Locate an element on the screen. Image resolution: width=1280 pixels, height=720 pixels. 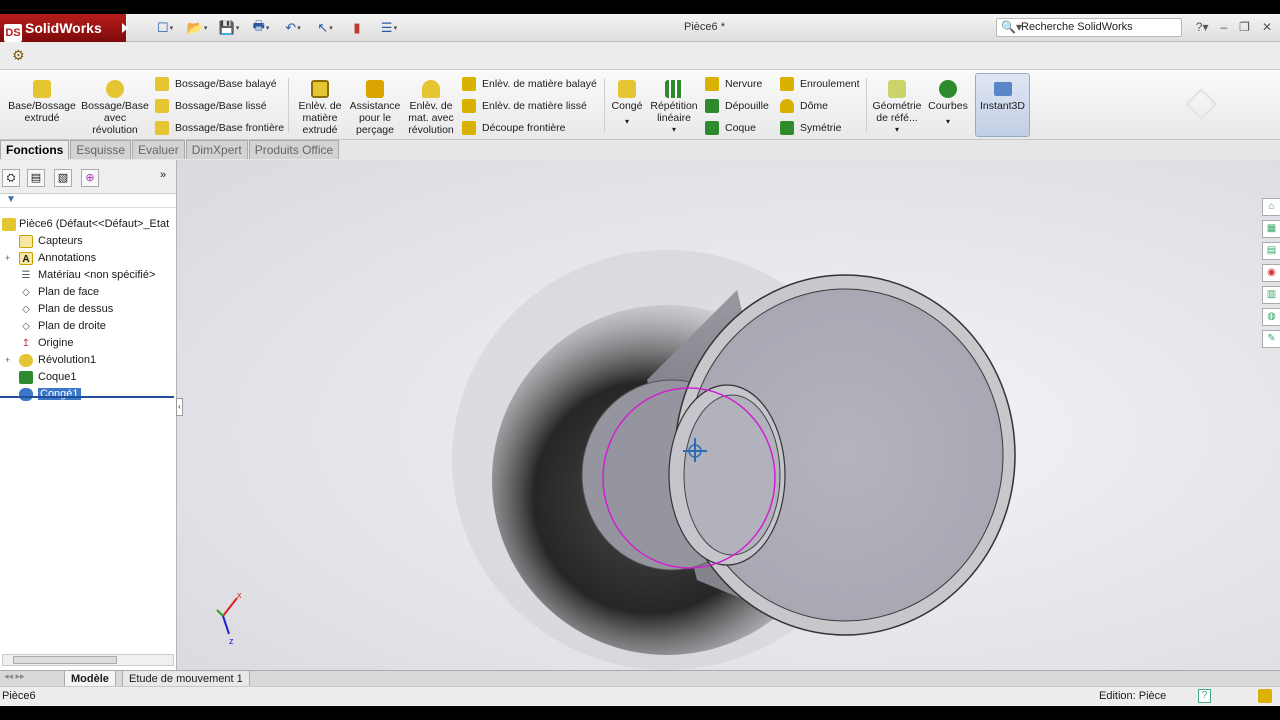
select-arrow-icon: ↖ ▾ is located at coordinates (325, 28).